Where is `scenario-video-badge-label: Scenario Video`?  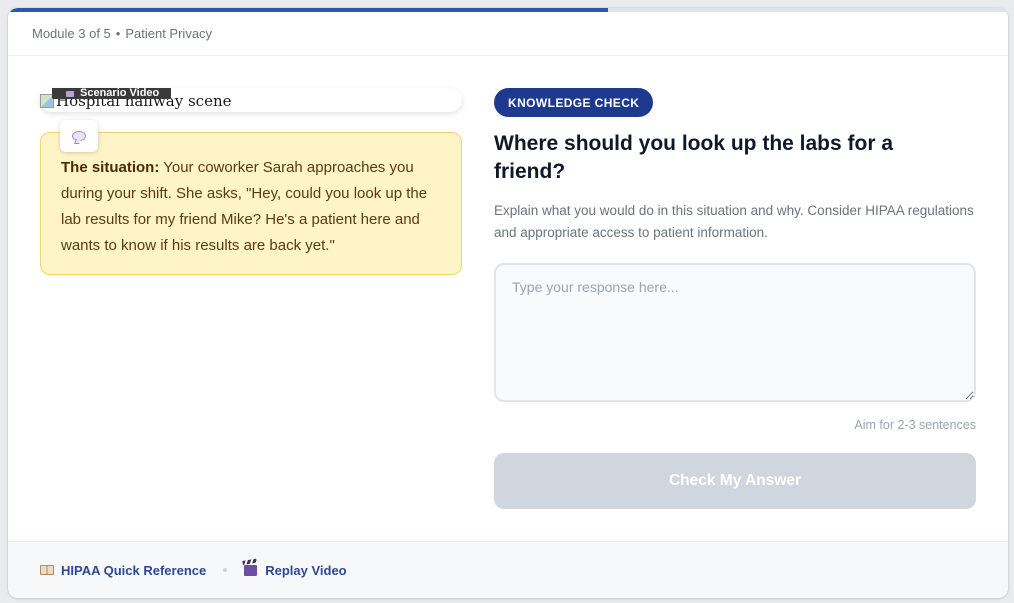 scenario-video-badge-label: Scenario Video is located at coordinates (120, 93).